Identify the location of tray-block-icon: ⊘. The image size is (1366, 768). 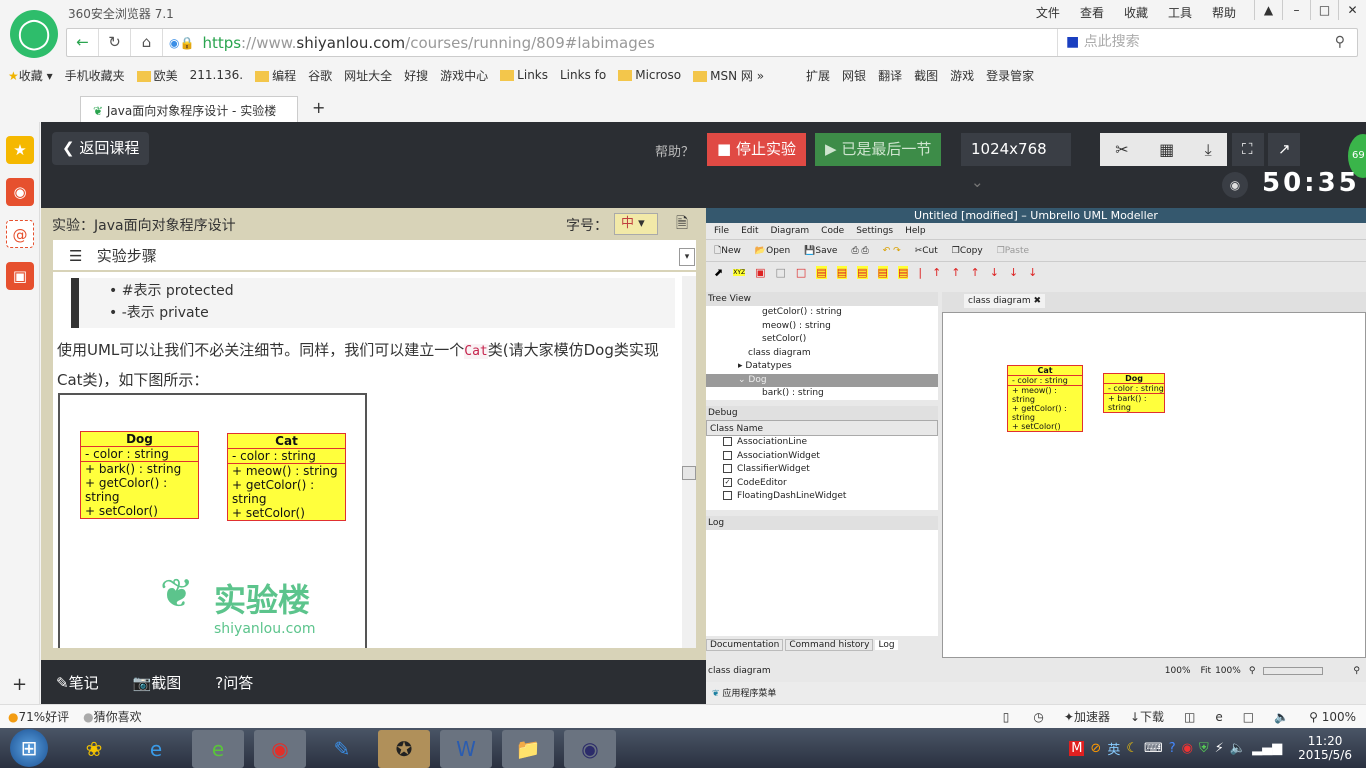
(1095, 748).